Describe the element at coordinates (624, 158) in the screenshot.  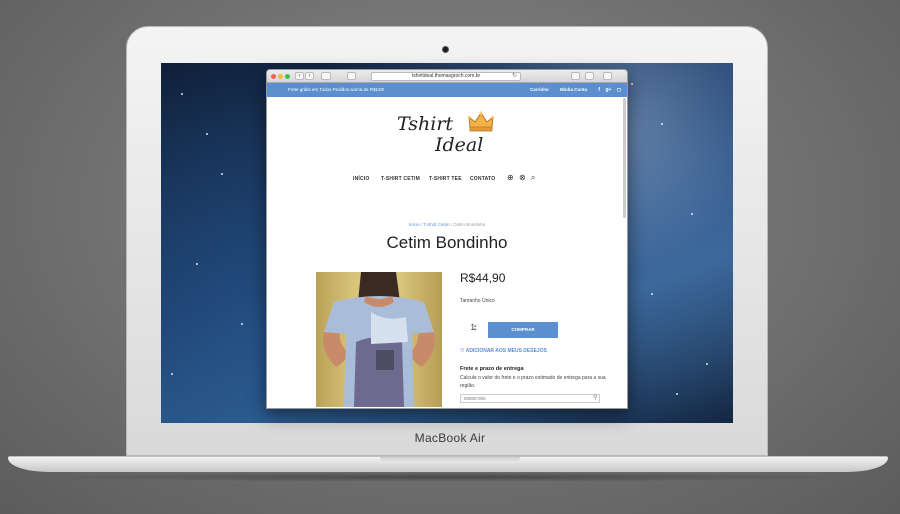
I see `scrollbar` at that location.